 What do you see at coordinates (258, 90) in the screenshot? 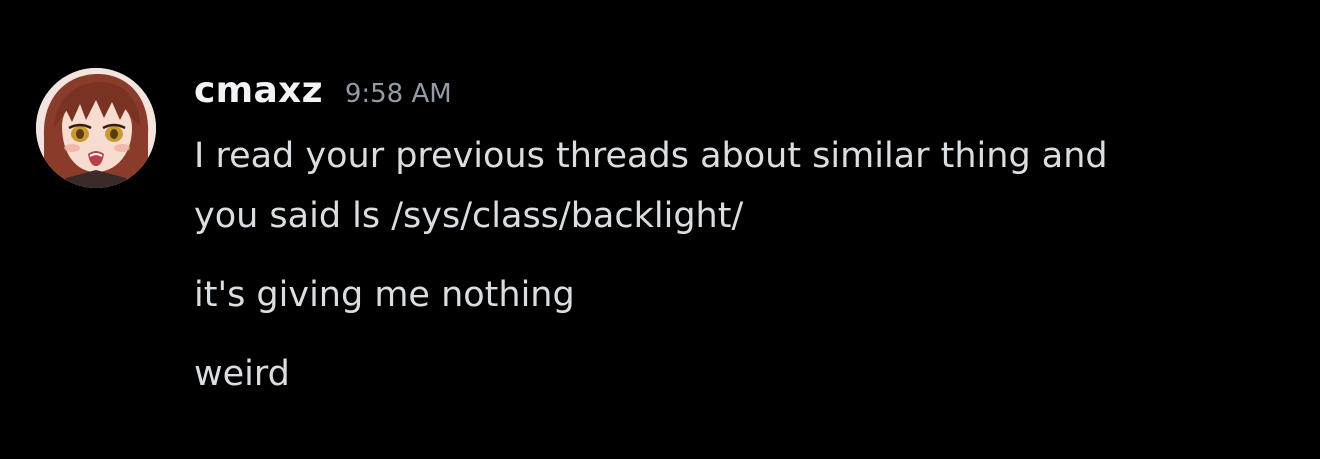
I see `username: cmaxz` at bounding box center [258, 90].